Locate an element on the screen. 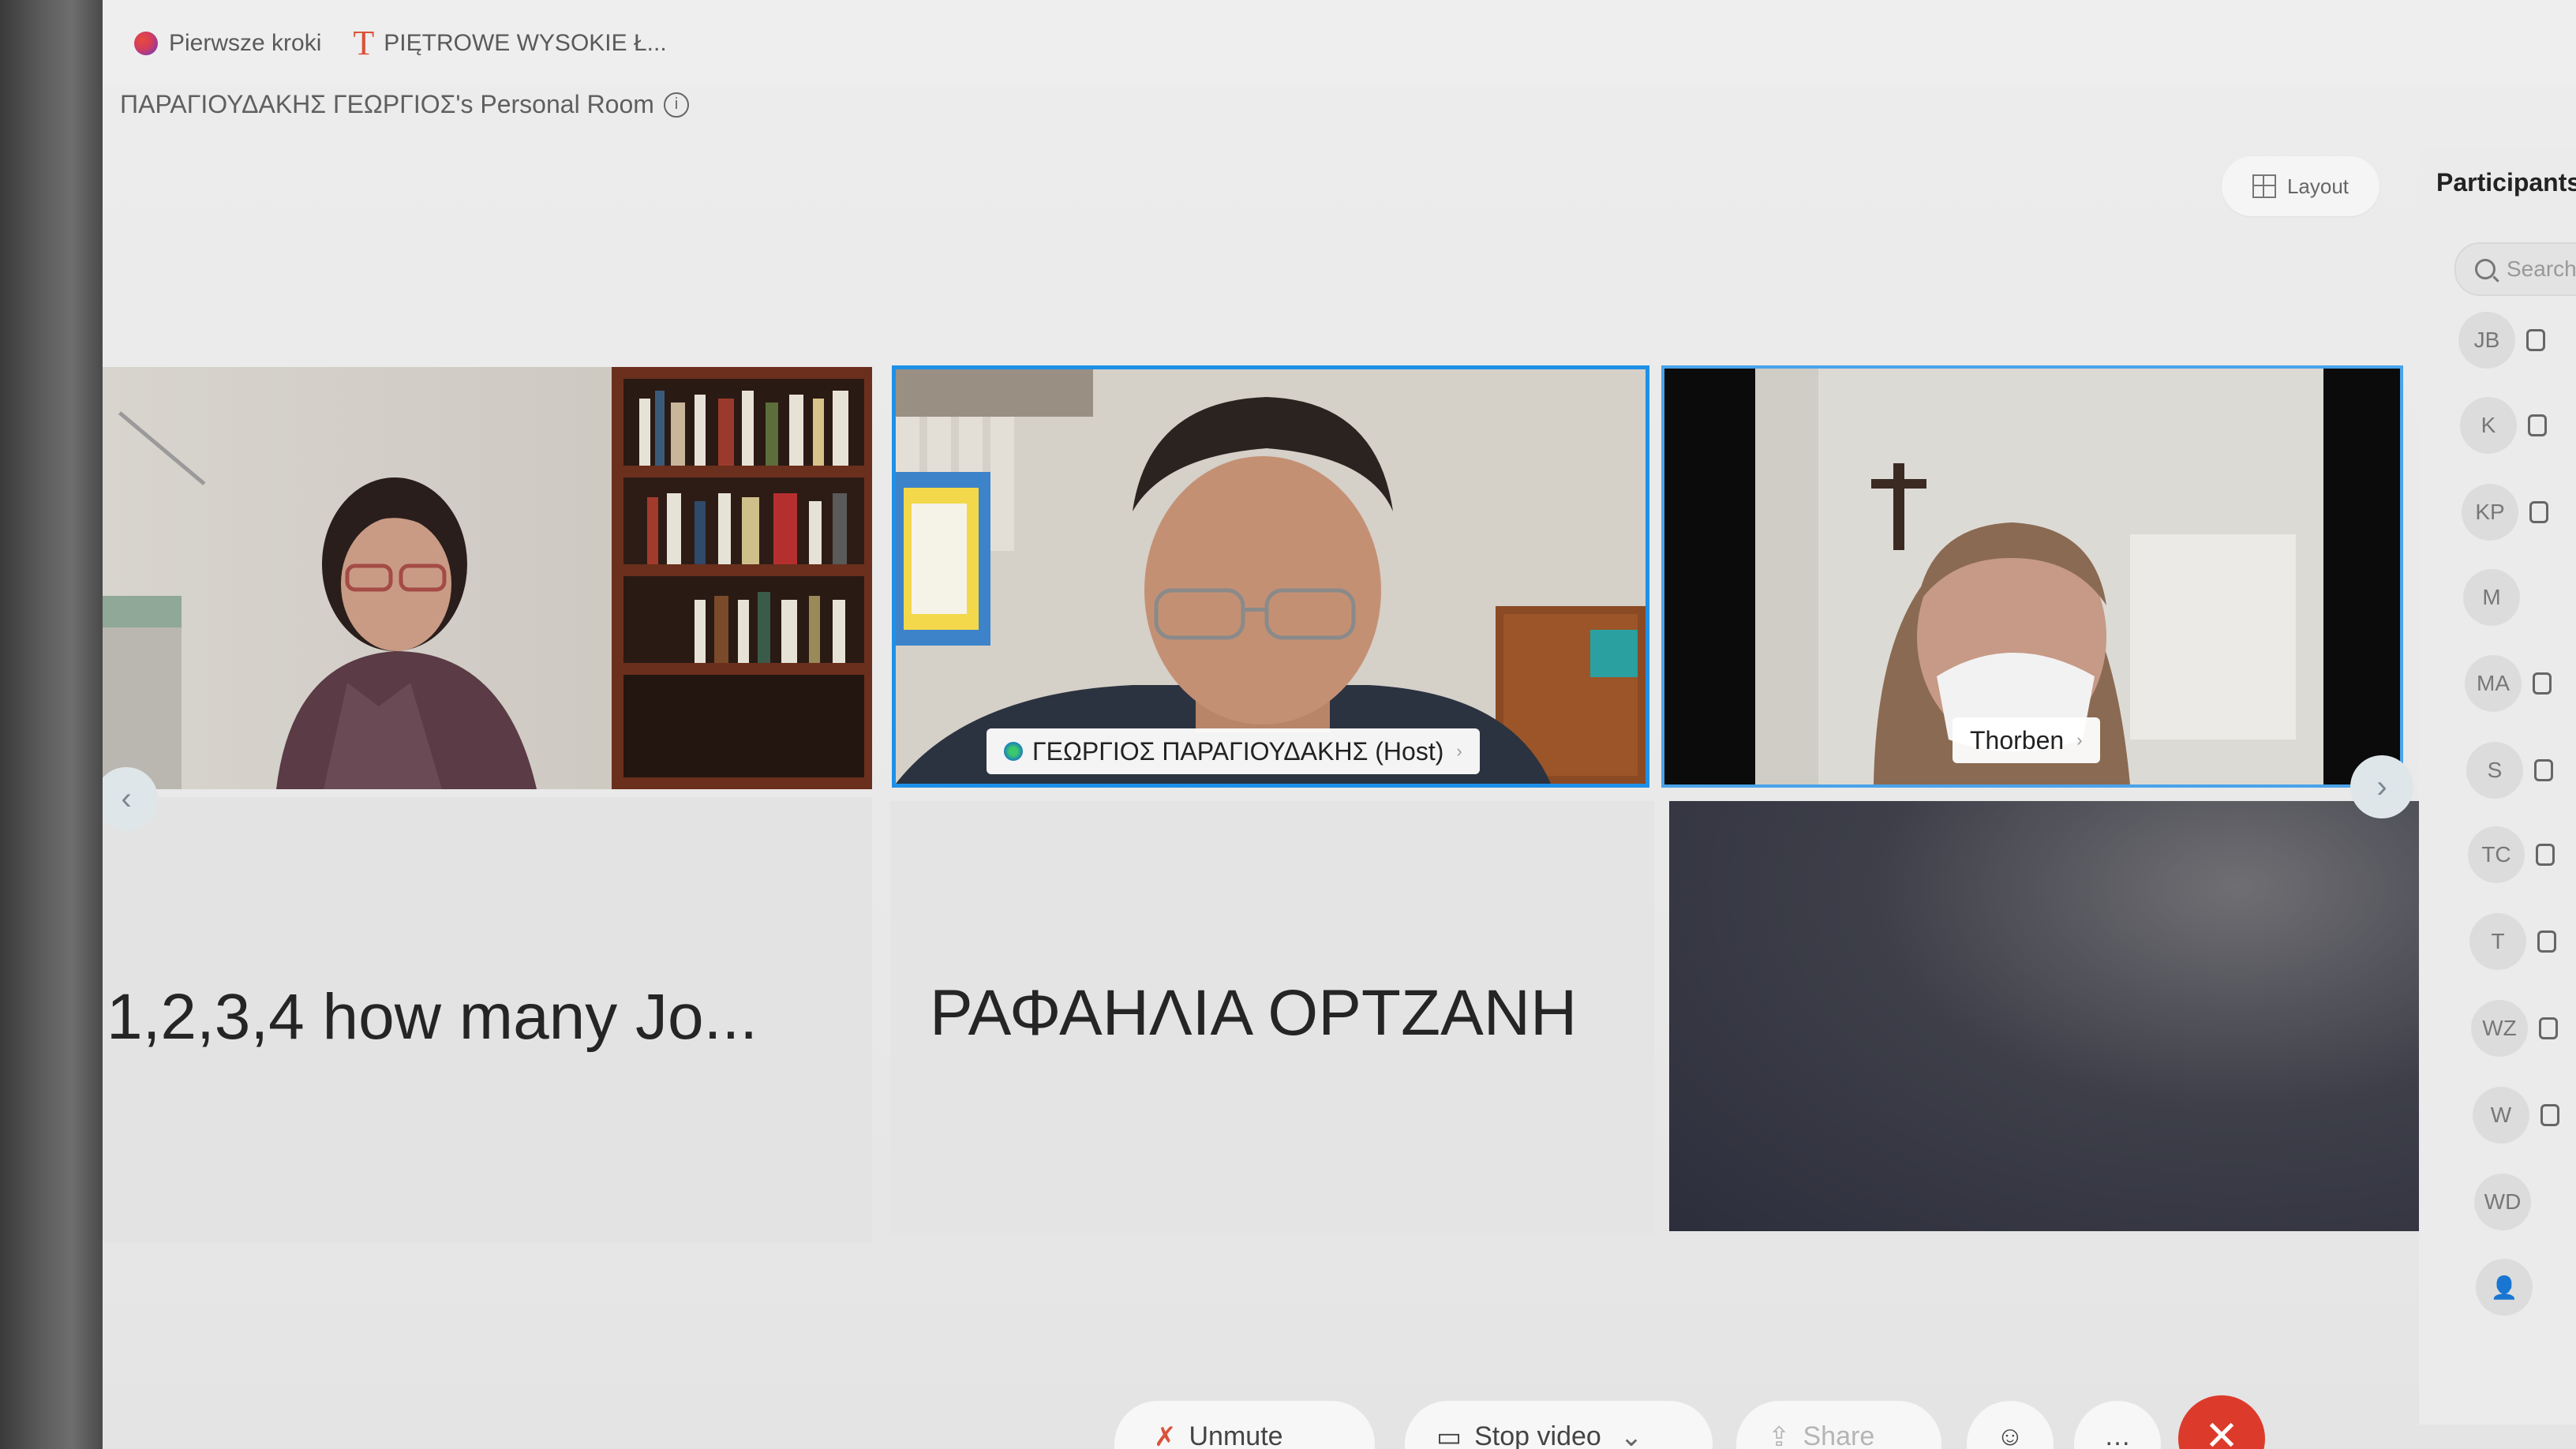  participant-item: WD is located at coordinates (2502, 1202).